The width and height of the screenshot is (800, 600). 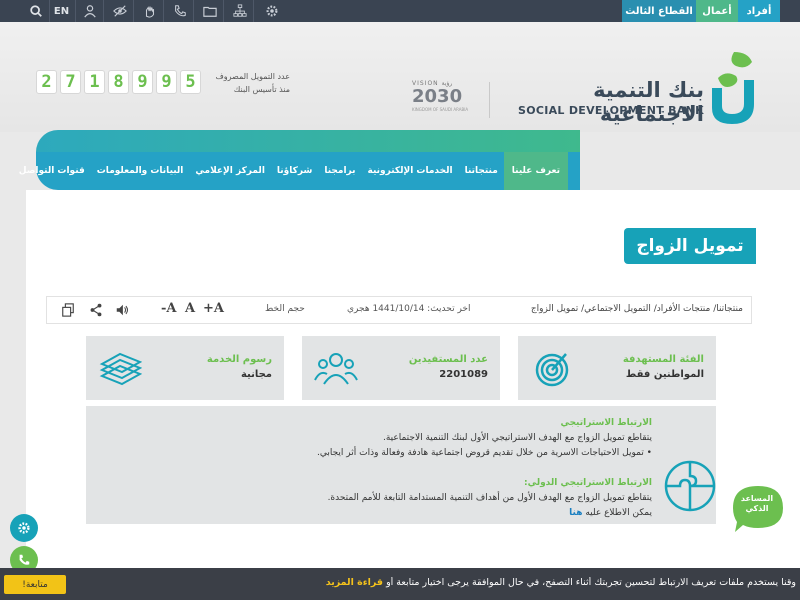 I want to click on settings-float-button, so click(x=24, y=528).